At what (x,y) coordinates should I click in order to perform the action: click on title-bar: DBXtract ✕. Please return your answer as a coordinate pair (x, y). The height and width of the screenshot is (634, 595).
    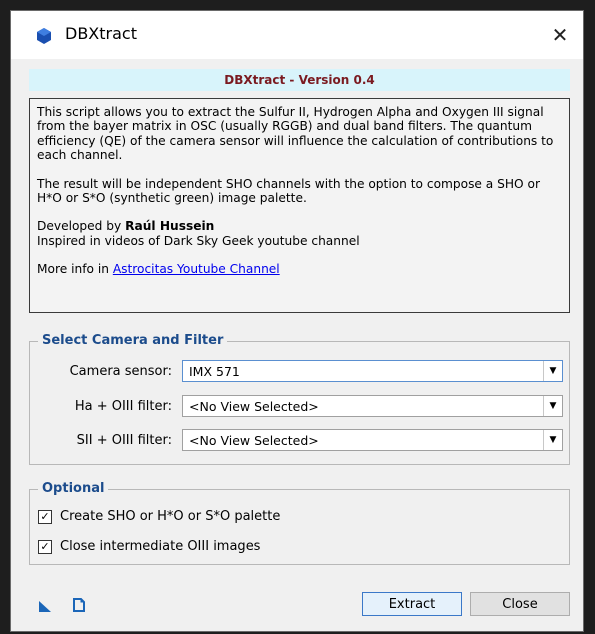
    Looking at the image, I should click on (297, 35).